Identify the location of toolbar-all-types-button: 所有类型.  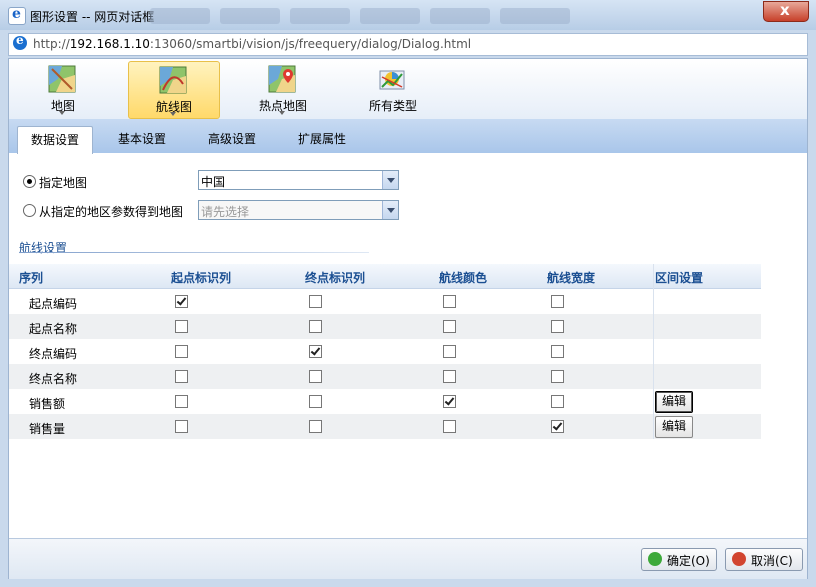
(393, 89).